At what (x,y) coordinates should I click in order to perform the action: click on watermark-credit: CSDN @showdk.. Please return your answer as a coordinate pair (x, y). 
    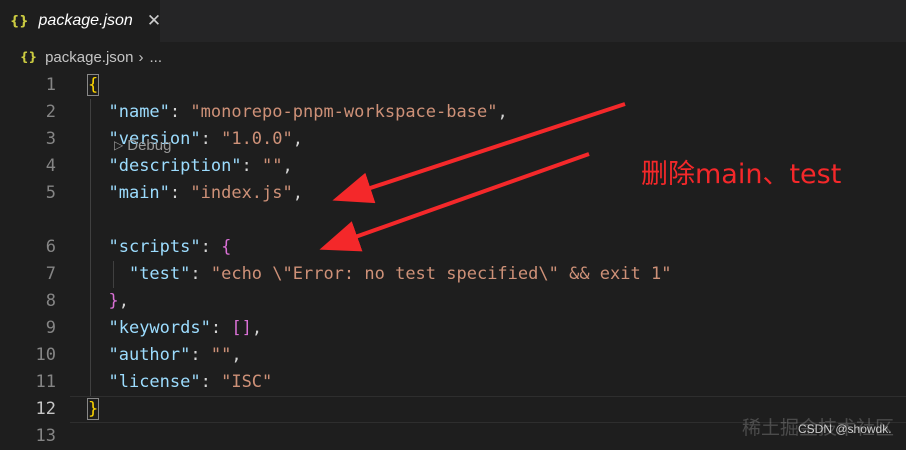
    Looking at the image, I should click on (845, 429).